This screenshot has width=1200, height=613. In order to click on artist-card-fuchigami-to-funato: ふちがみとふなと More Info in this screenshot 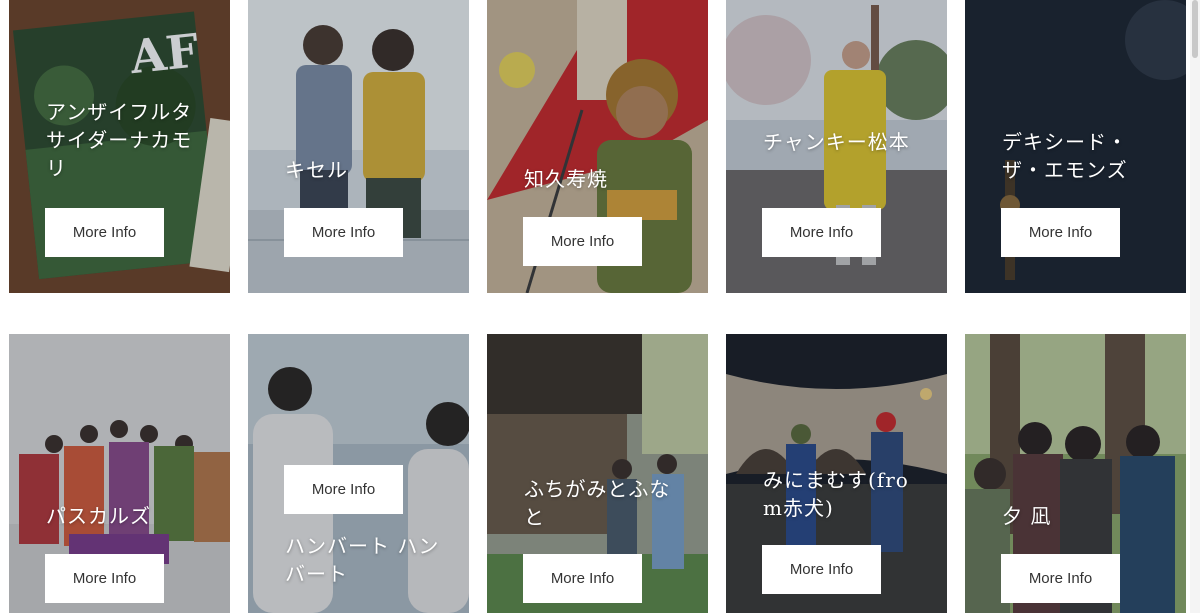, I will do `click(597, 473)`.